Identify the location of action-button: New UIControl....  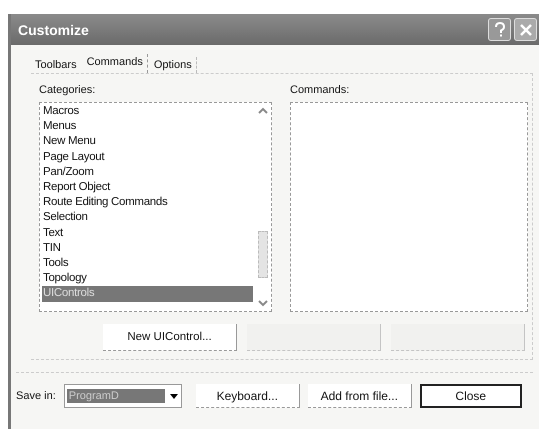
(170, 337).